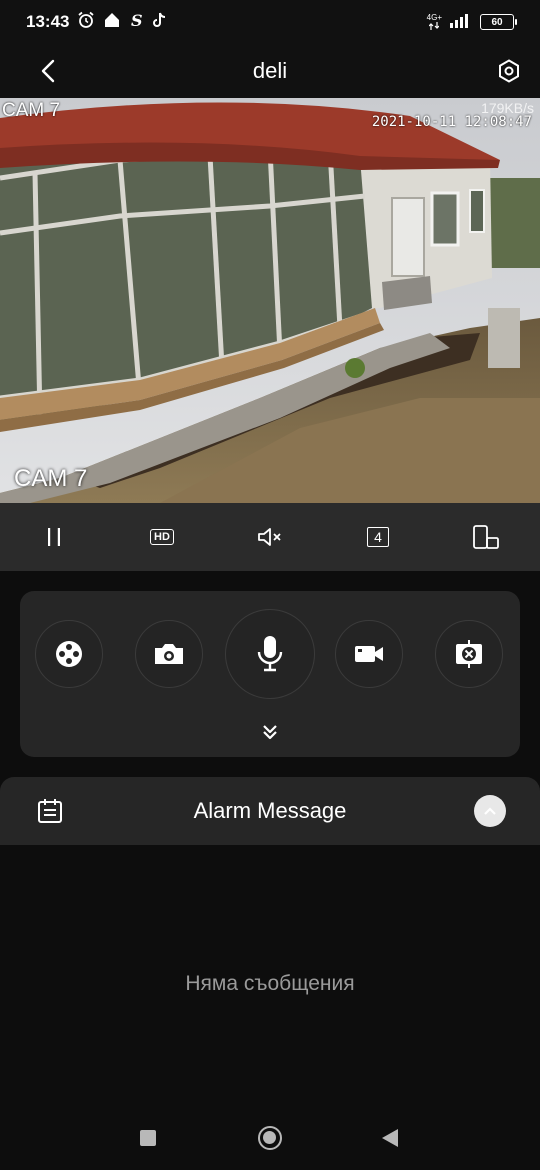 The image size is (540, 1170). I want to click on empty-alarm-message: Няма съобщения, so click(270, 983).